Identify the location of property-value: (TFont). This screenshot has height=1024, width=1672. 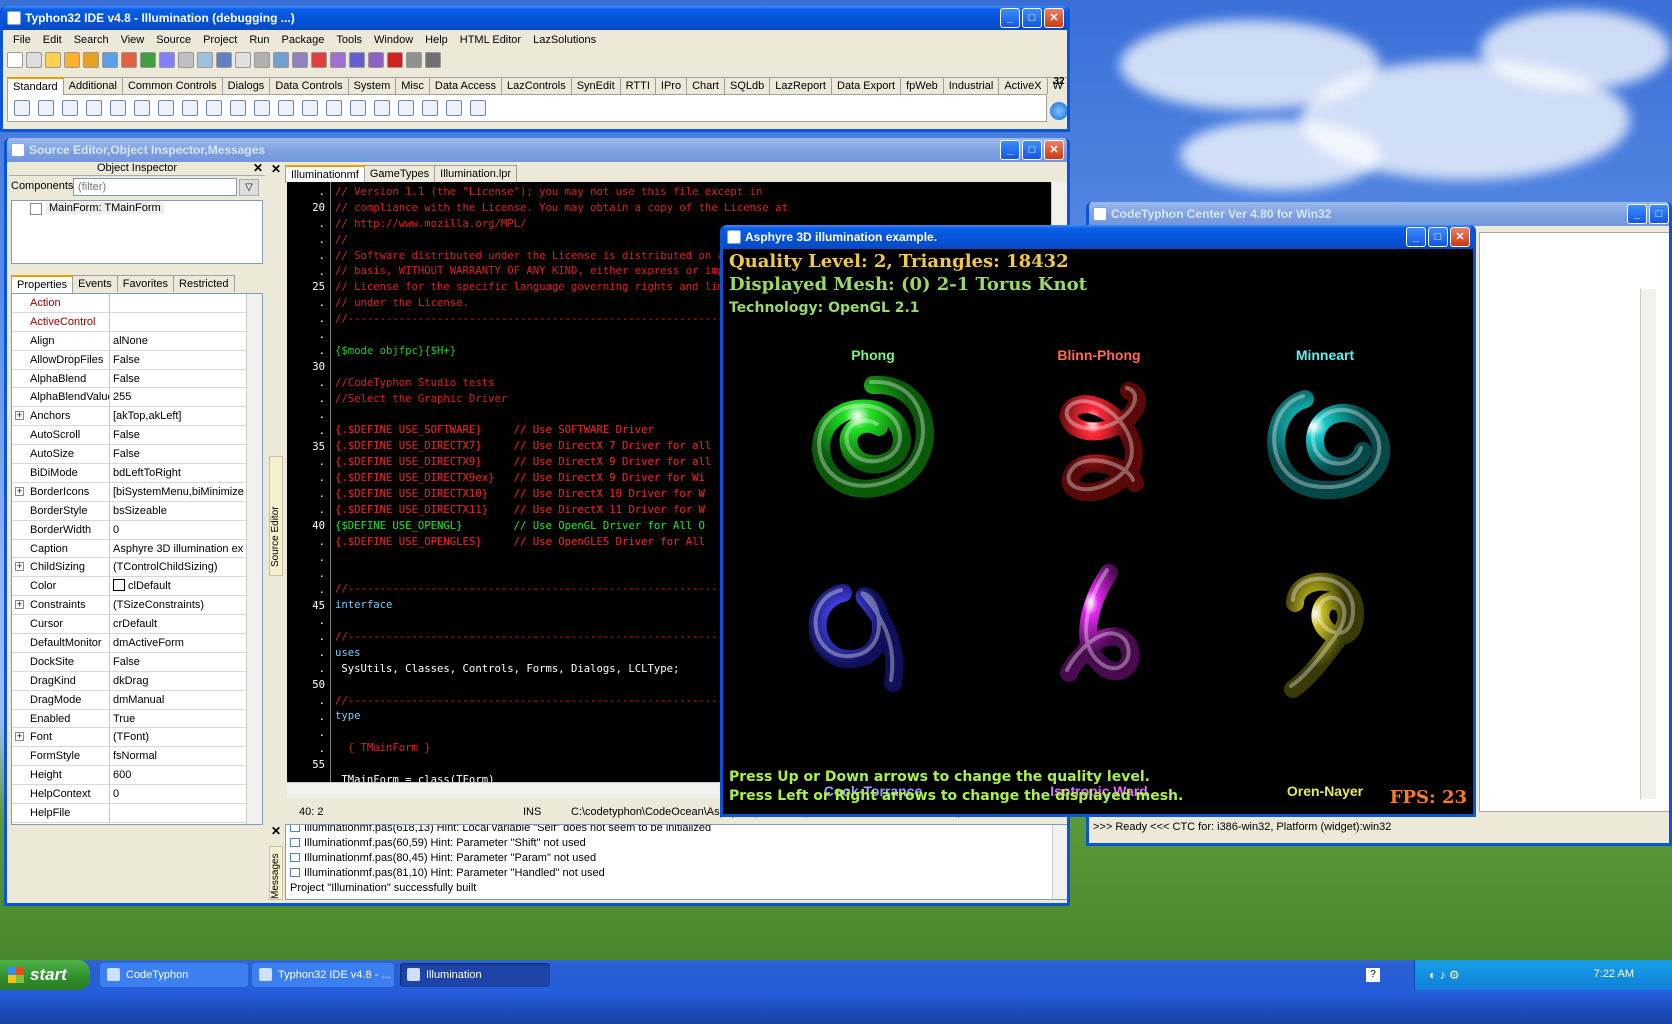
(178, 737).